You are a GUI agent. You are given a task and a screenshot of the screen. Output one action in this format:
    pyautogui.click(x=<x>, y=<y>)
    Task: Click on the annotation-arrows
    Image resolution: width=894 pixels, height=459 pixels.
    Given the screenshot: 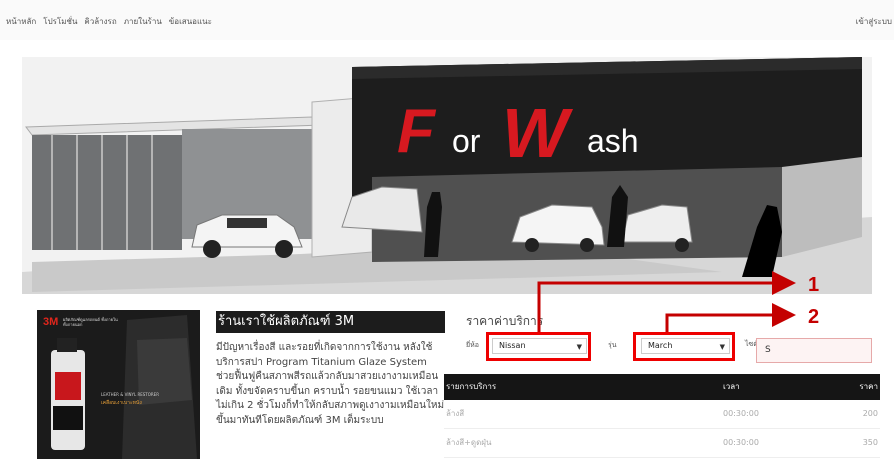 What is the action you would take?
    pyautogui.click(x=666, y=301)
    